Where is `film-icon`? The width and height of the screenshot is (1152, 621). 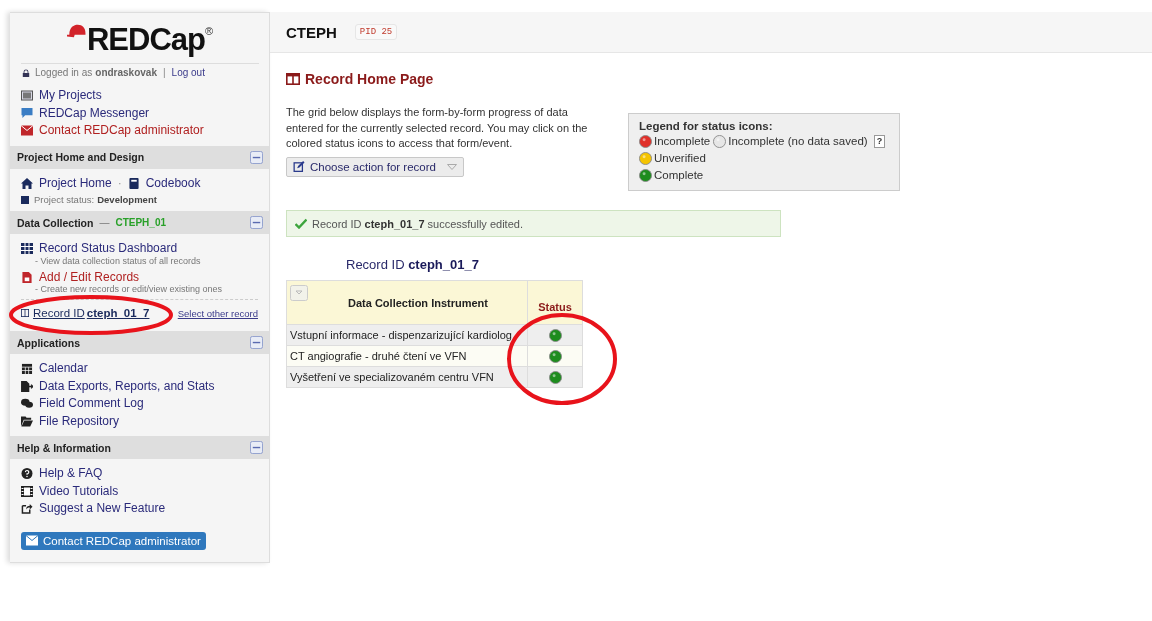 film-icon is located at coordinates (27, 491).